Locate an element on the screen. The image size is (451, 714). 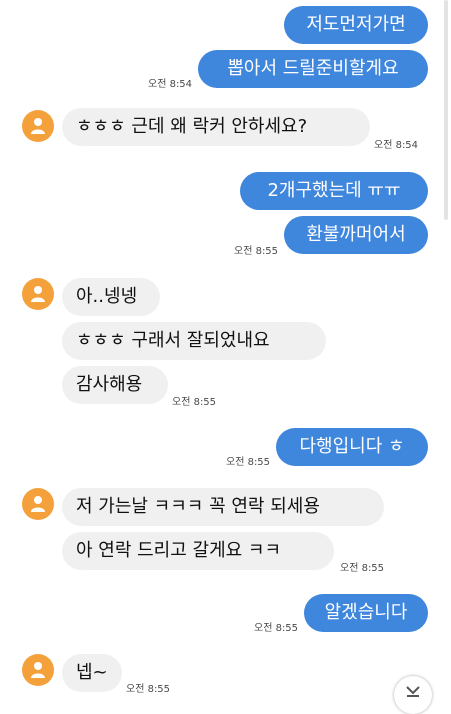
outgoing-message-bubble: 2개구했는데 ㅠㅠ is located at coordinates (334, 191).